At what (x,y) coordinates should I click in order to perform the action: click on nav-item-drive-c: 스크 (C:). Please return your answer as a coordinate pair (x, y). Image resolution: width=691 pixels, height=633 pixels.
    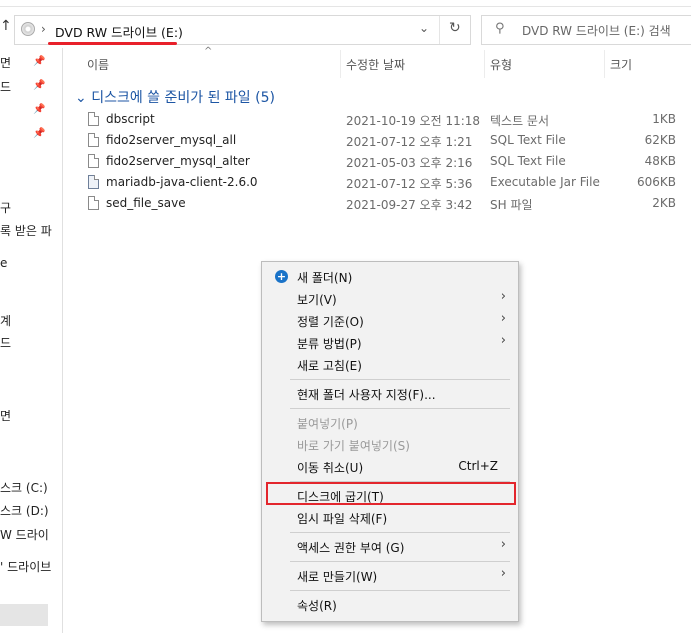
    Looking at the image, I should click on (24, 487).